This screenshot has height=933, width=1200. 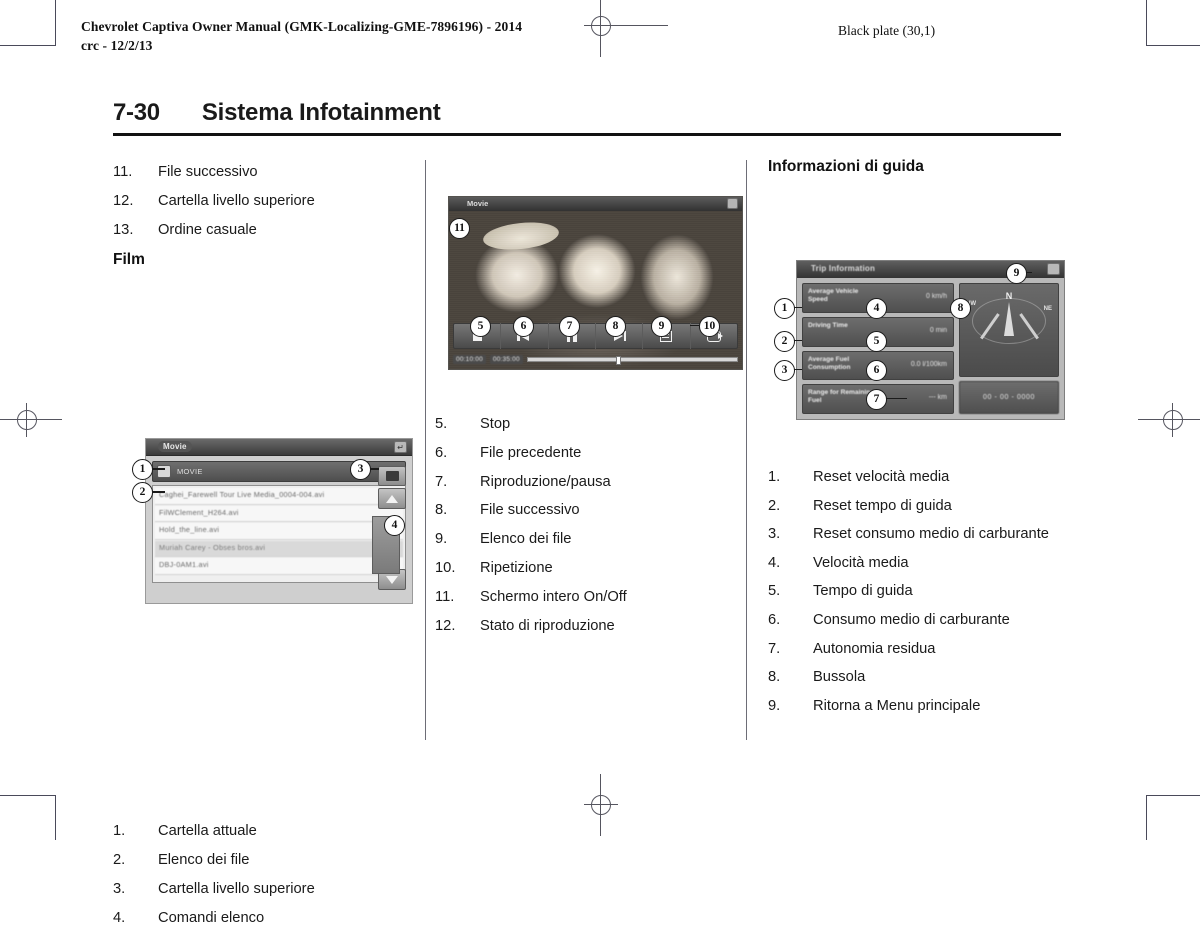 I want to click on progress-bar, so click(x=632, y=360).